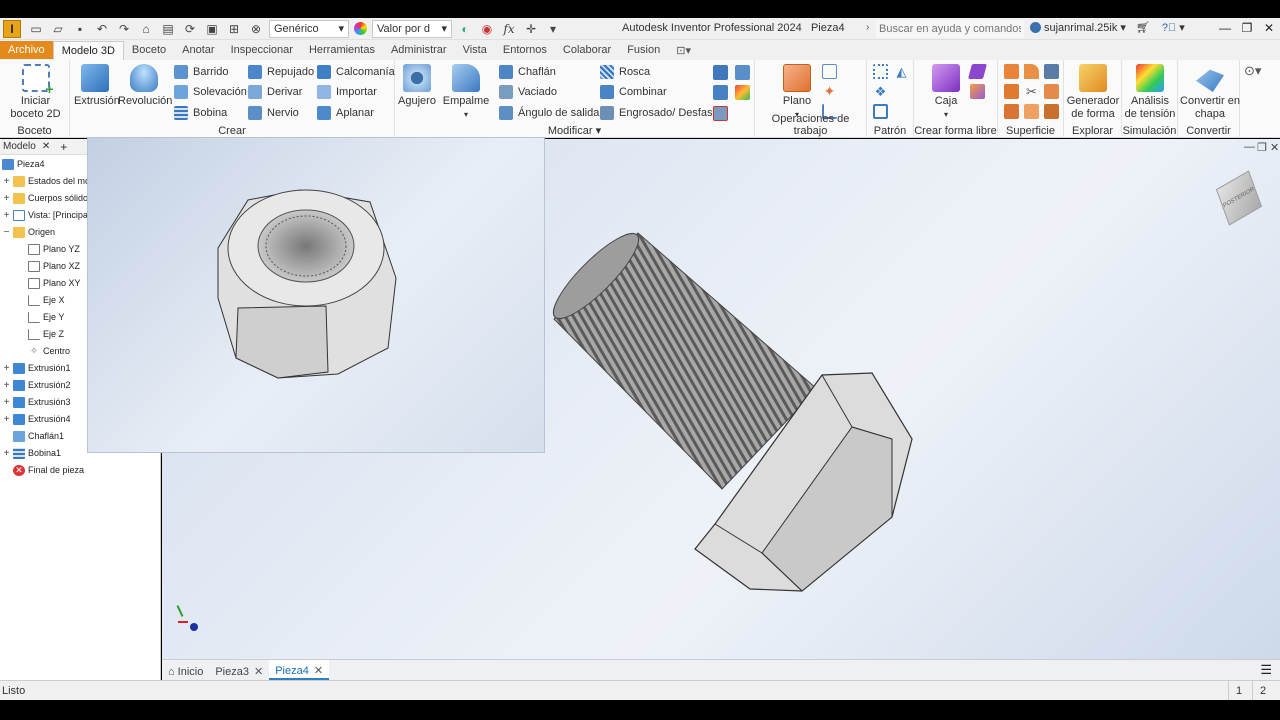 The image size is (1280, 720). Describe the element at coordinates (145, 86) in the screenshot. I see `revolucion-button: Revolución` at that location.